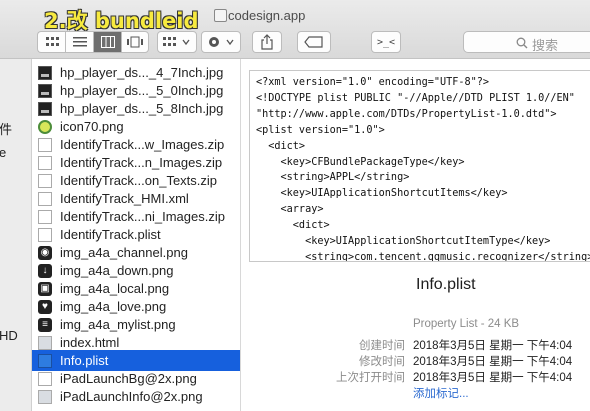 The width and height of the screenshot is (590, 411). What do you see at coordinates (124, 198) in the screenshot?
I see `file-name: IdentifyTrack_HMI.xml` at bounding box center [124, 198].